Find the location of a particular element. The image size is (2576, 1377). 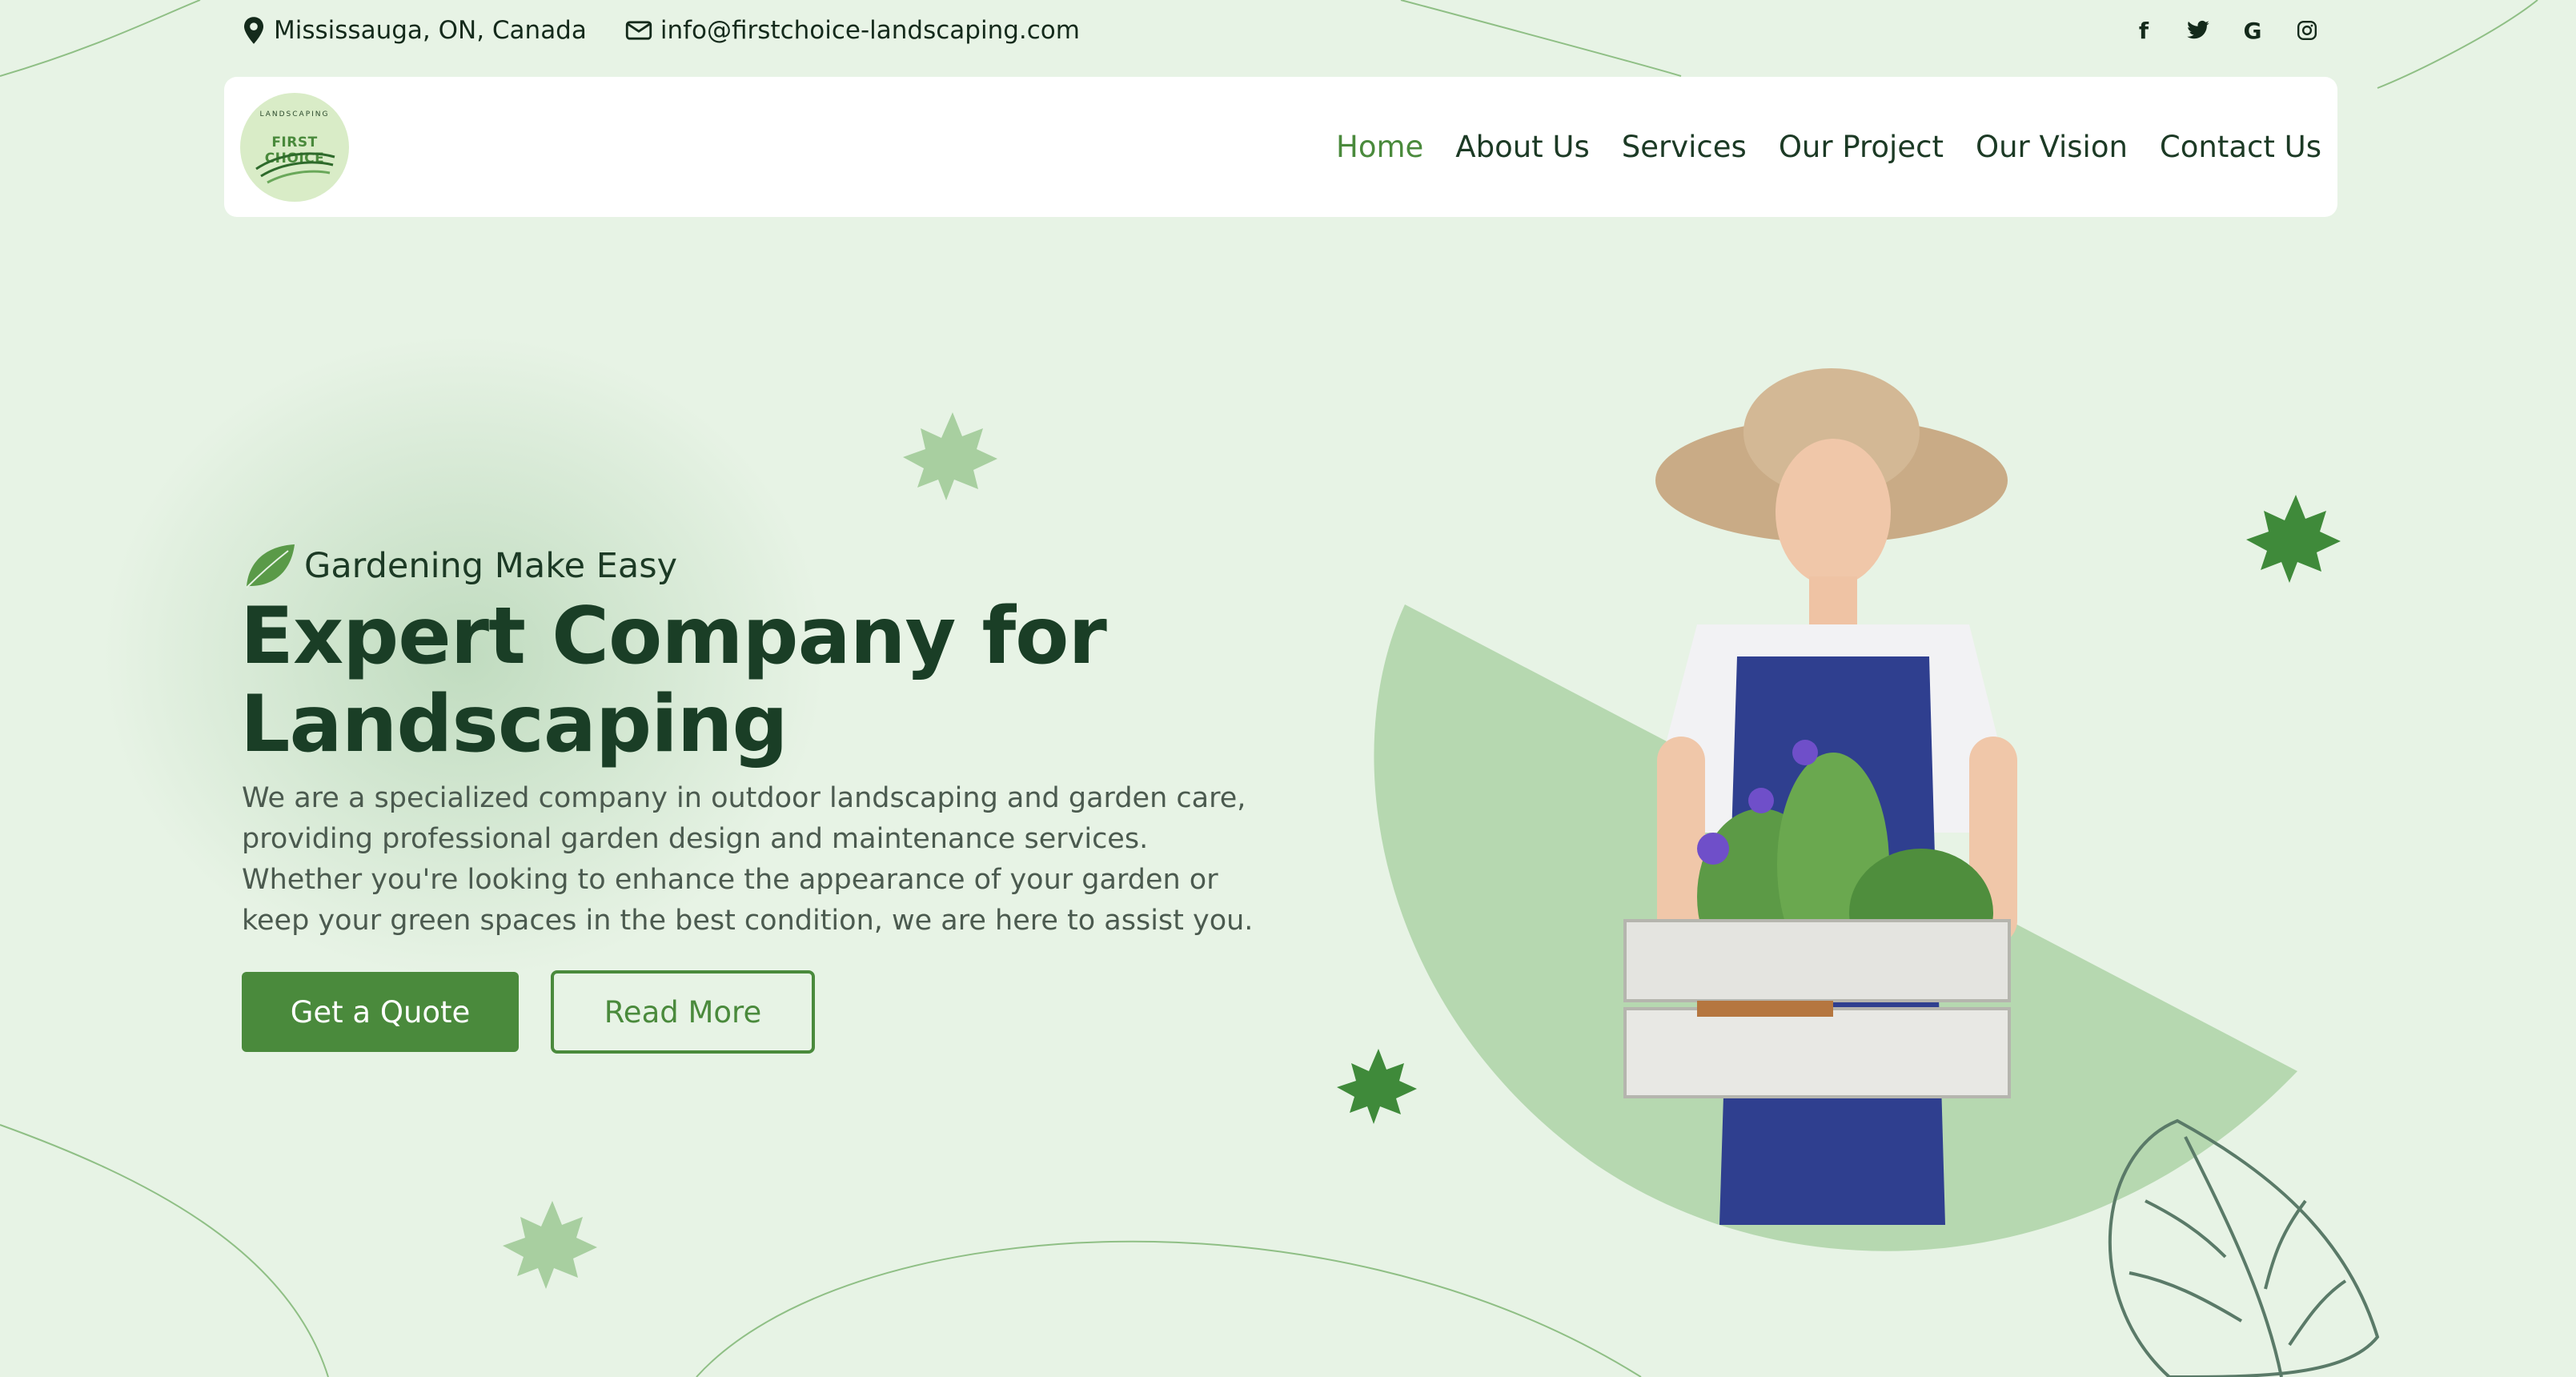

nav-about-us: About Us is located at coordinates (1523, 147).